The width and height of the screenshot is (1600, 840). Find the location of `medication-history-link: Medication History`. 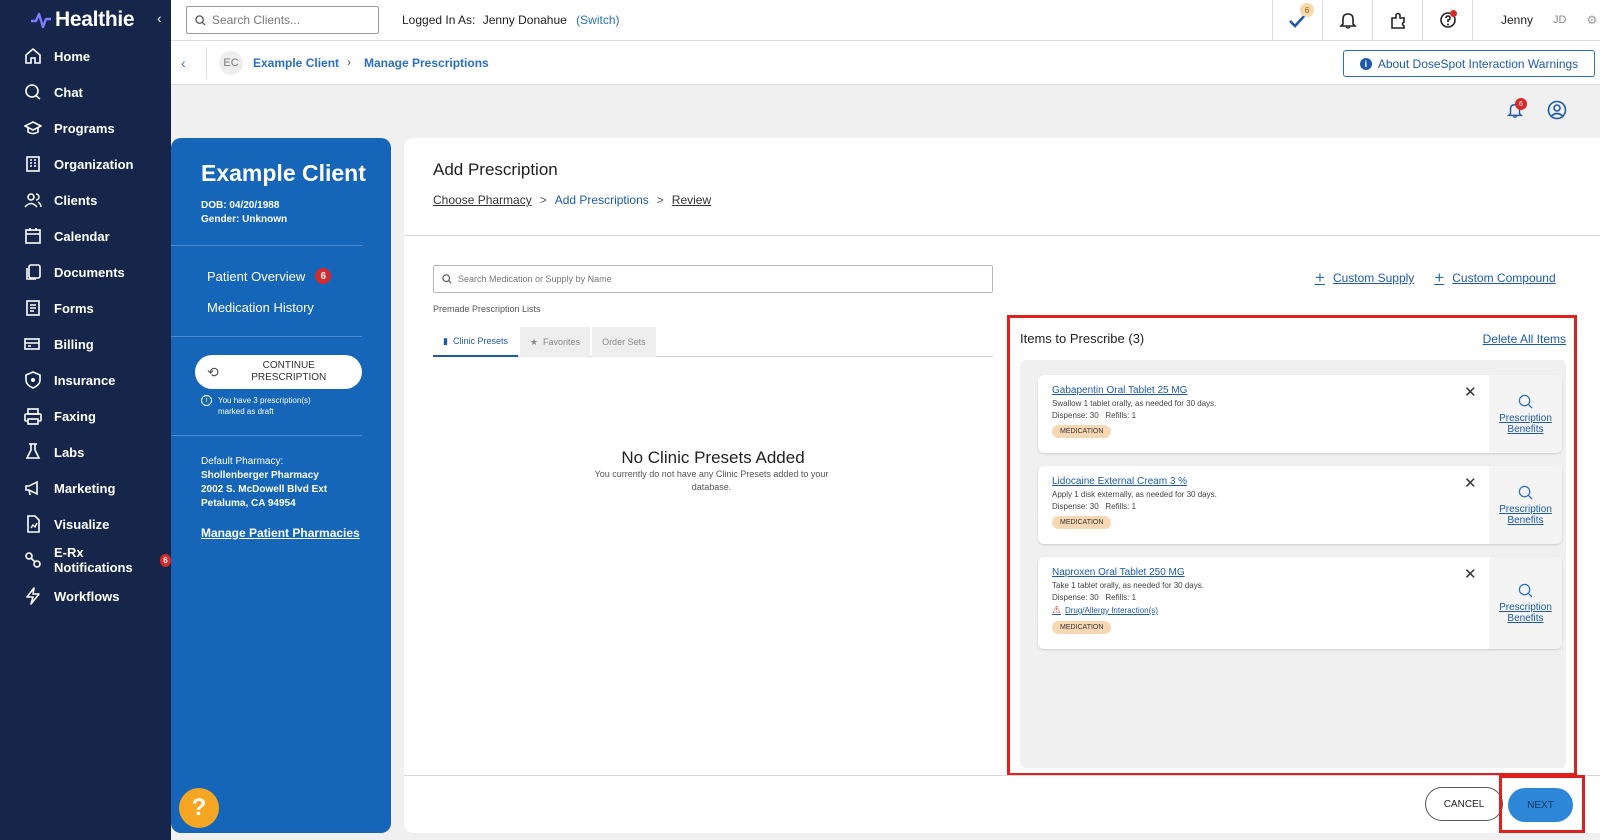

medication-history-link: Medication History is located at coordinates (260, 307).